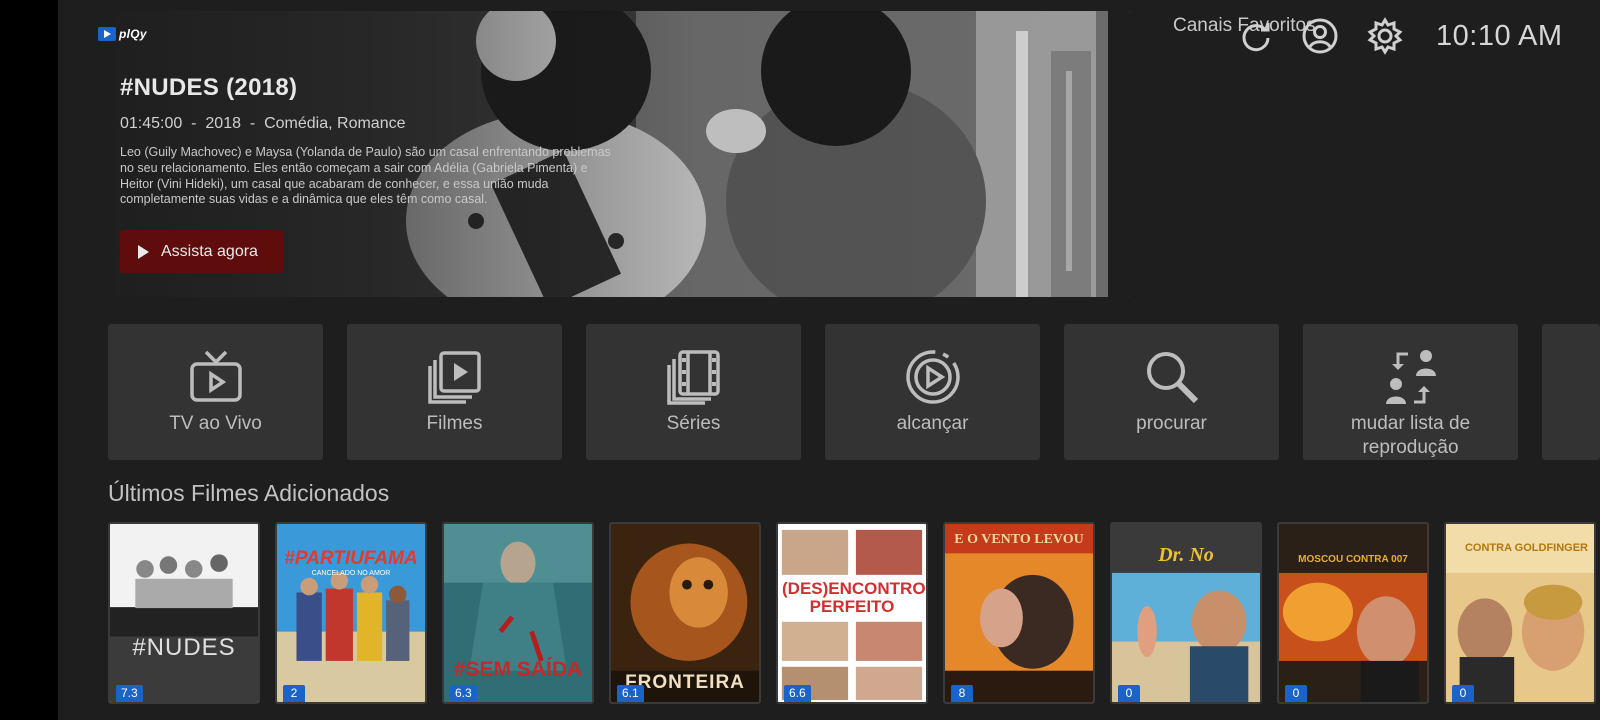 This screenshot has width=1600, height=720. What do you see at coordinates (1520, 613) in the screenshot?
I see `movie-poster: CONTRA GOLDFINGER 0` at bounding box center [1520, 613].